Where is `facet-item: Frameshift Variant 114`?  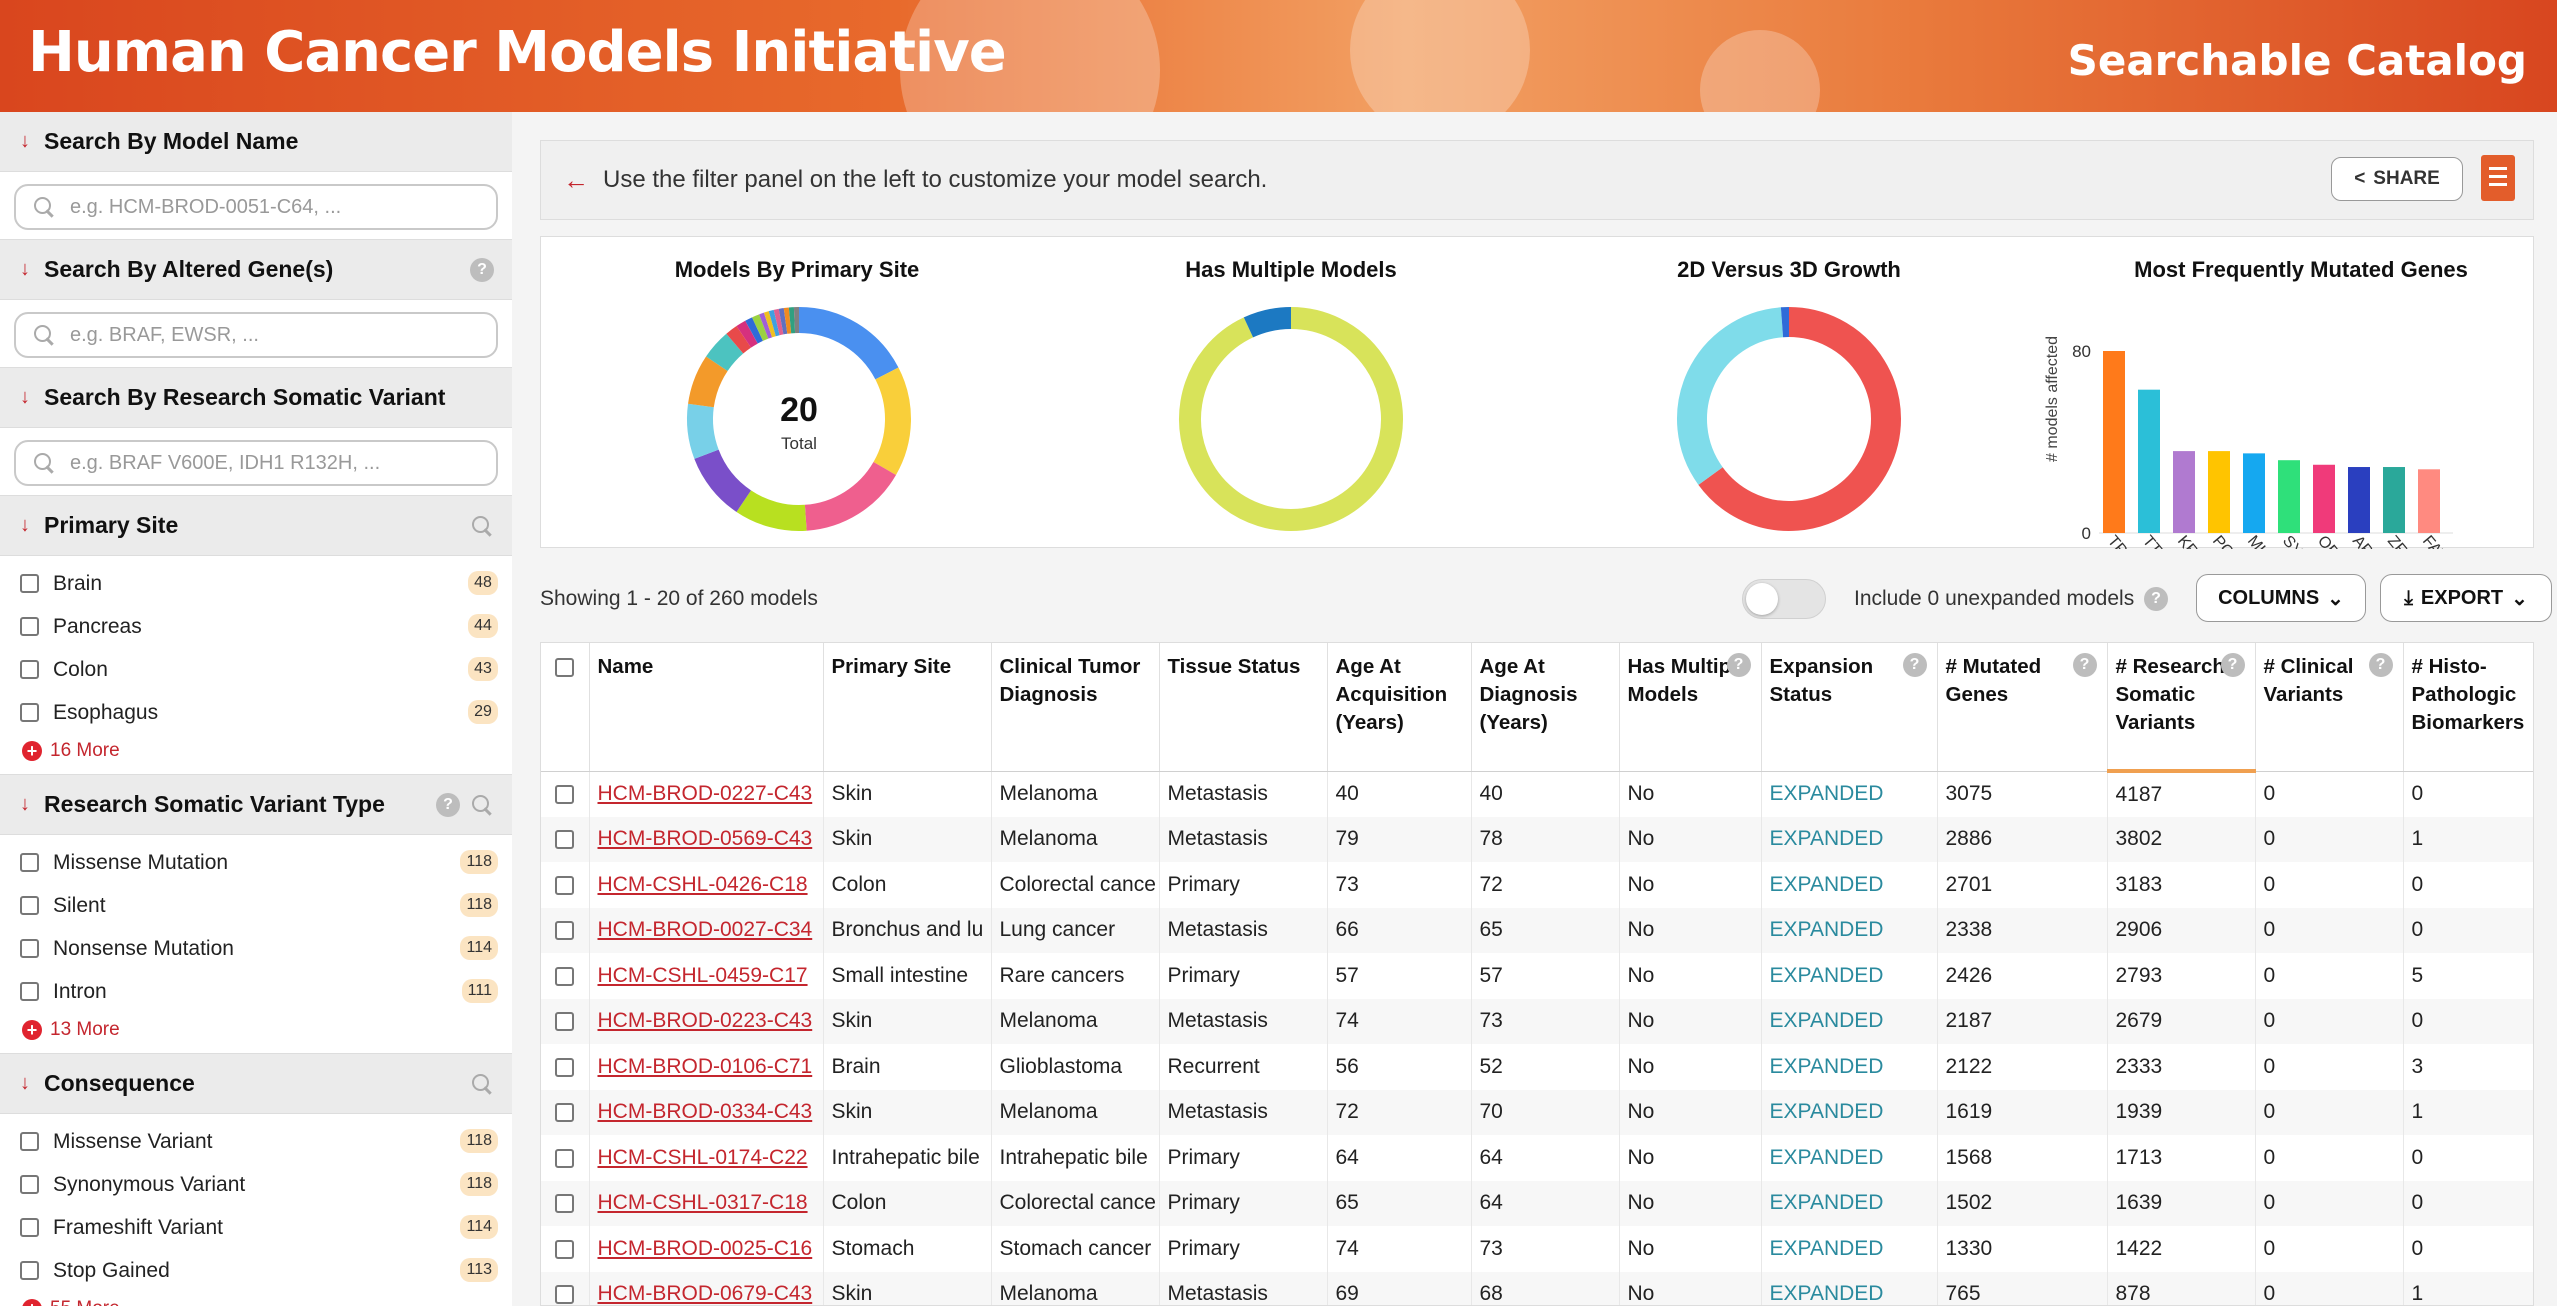 facet-item: Frameshift Variant 114 is located at coordinates (256, 1227).